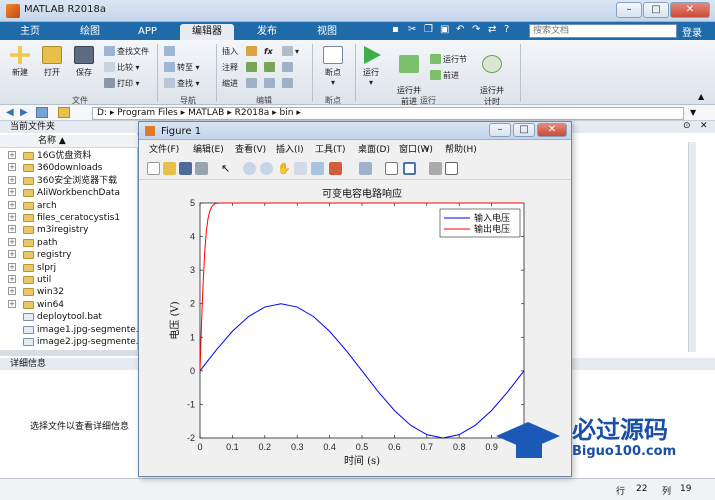 The height and width of the screenshot is (500, 715). What do you see at coordinates (69, 280) in the screenshot?
I see `folder-item: + util` at bounding box center [69, 280].